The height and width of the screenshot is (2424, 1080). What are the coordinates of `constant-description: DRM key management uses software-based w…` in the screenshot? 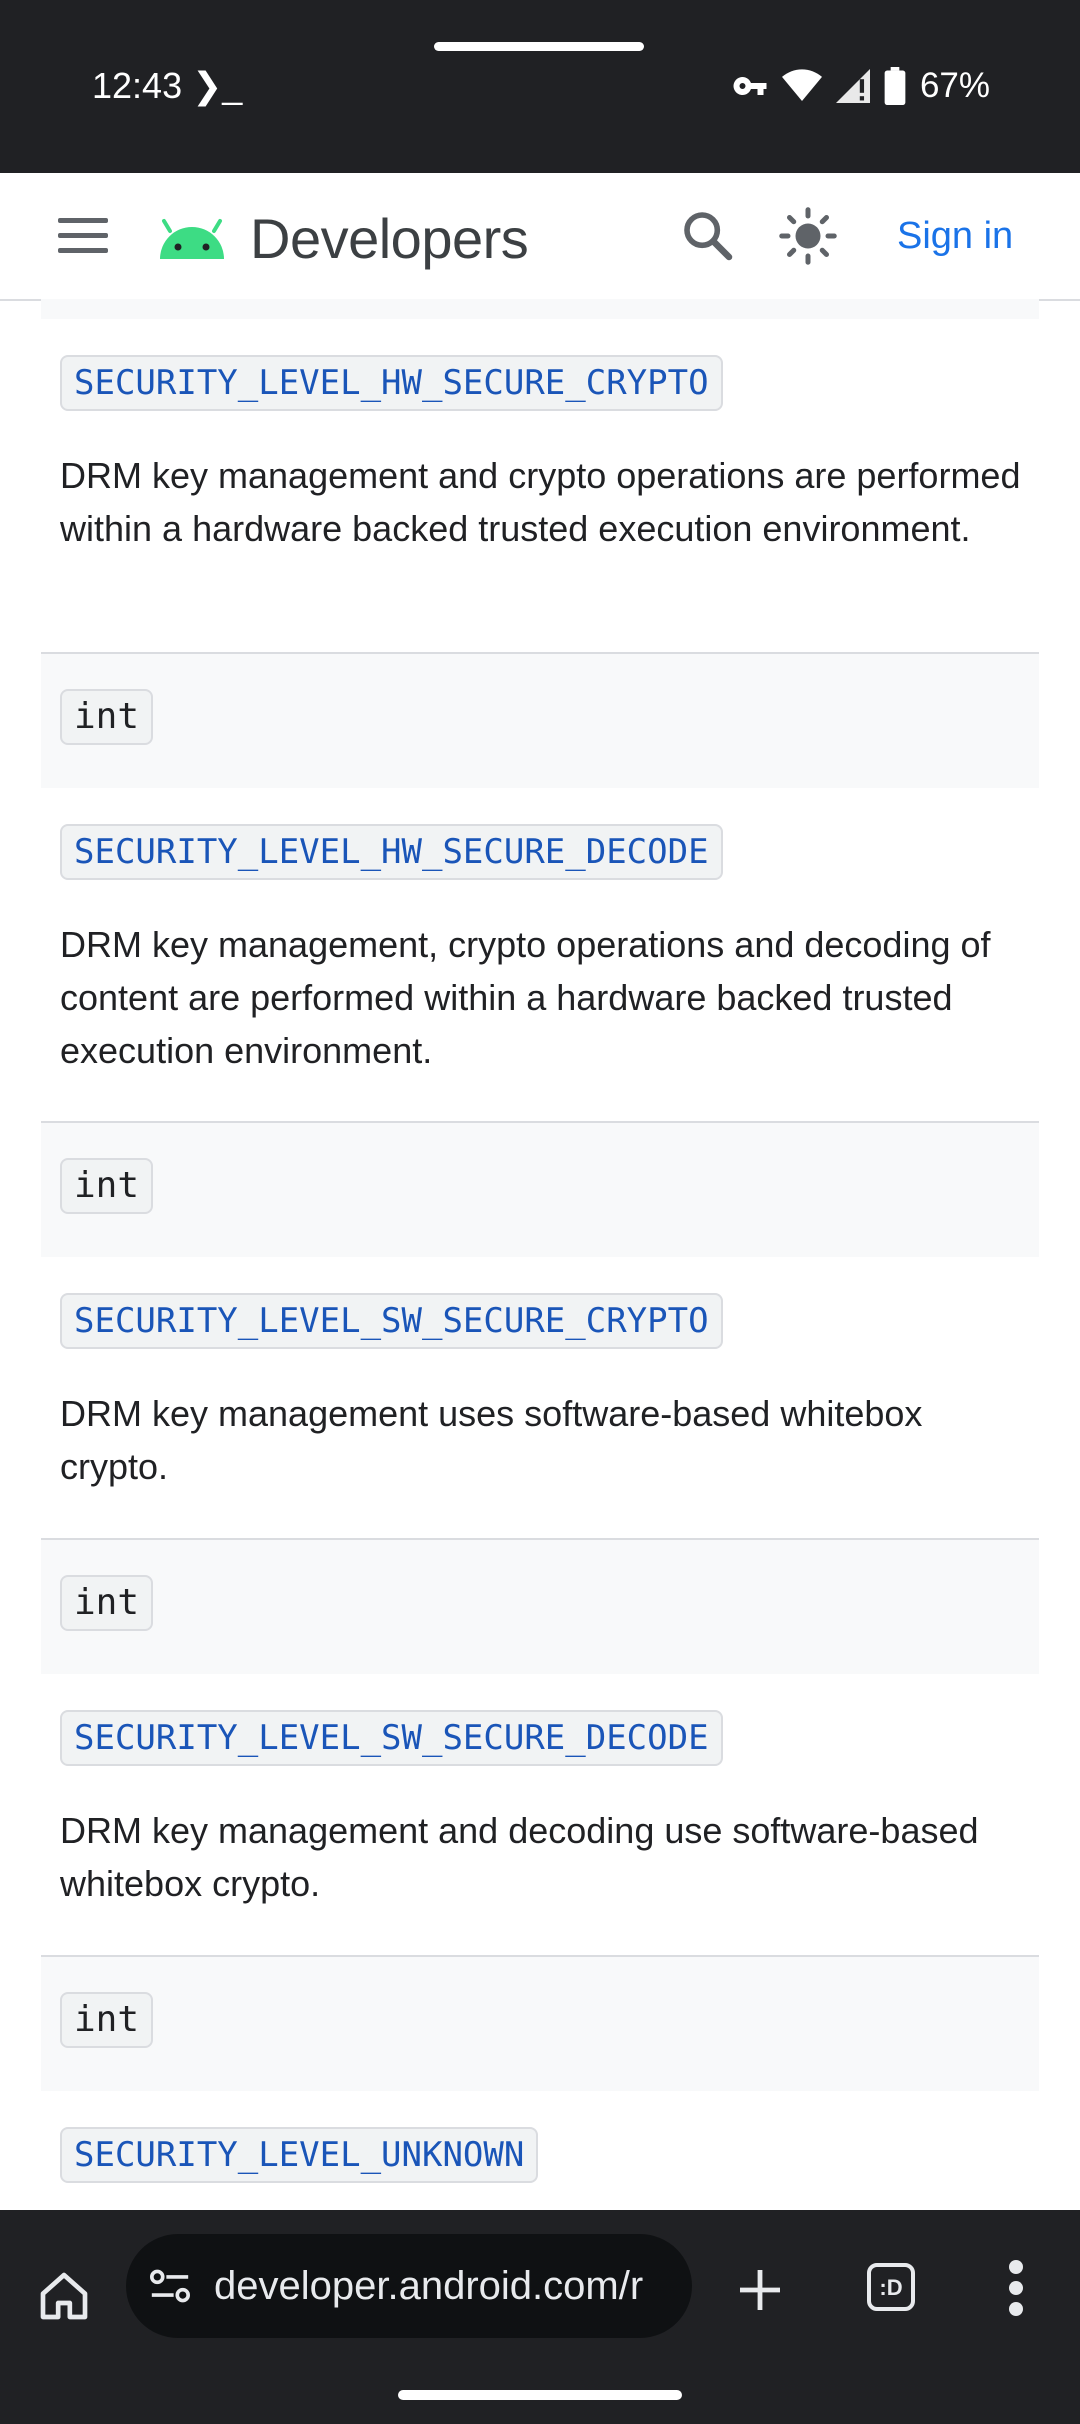 It's located at (491, 1440).